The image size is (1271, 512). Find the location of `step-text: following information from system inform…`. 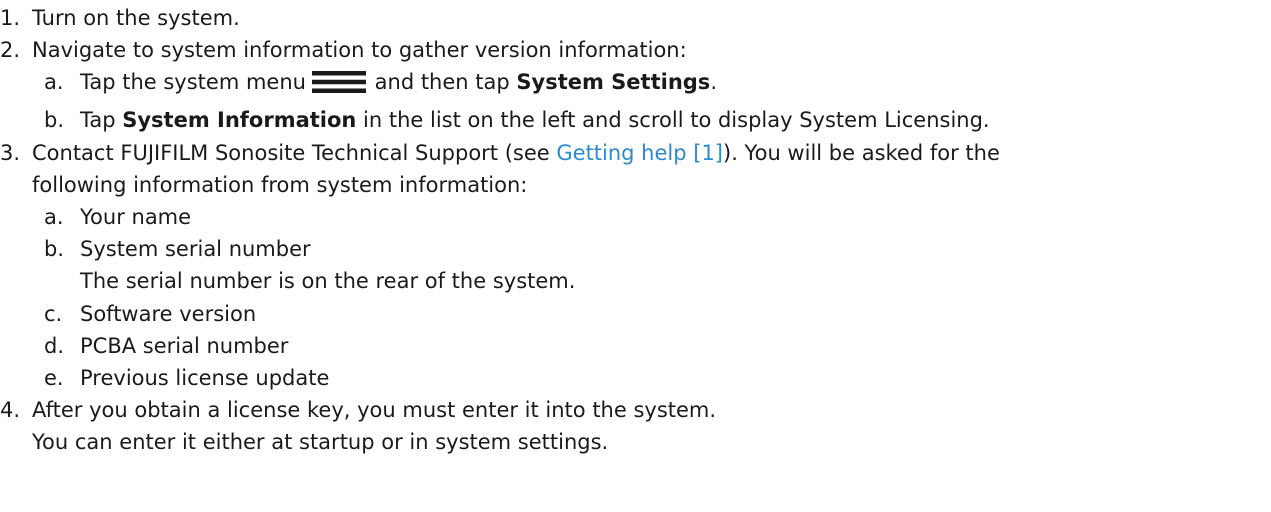

step-text: following information from system inform… is located at coordinates (280, 184).